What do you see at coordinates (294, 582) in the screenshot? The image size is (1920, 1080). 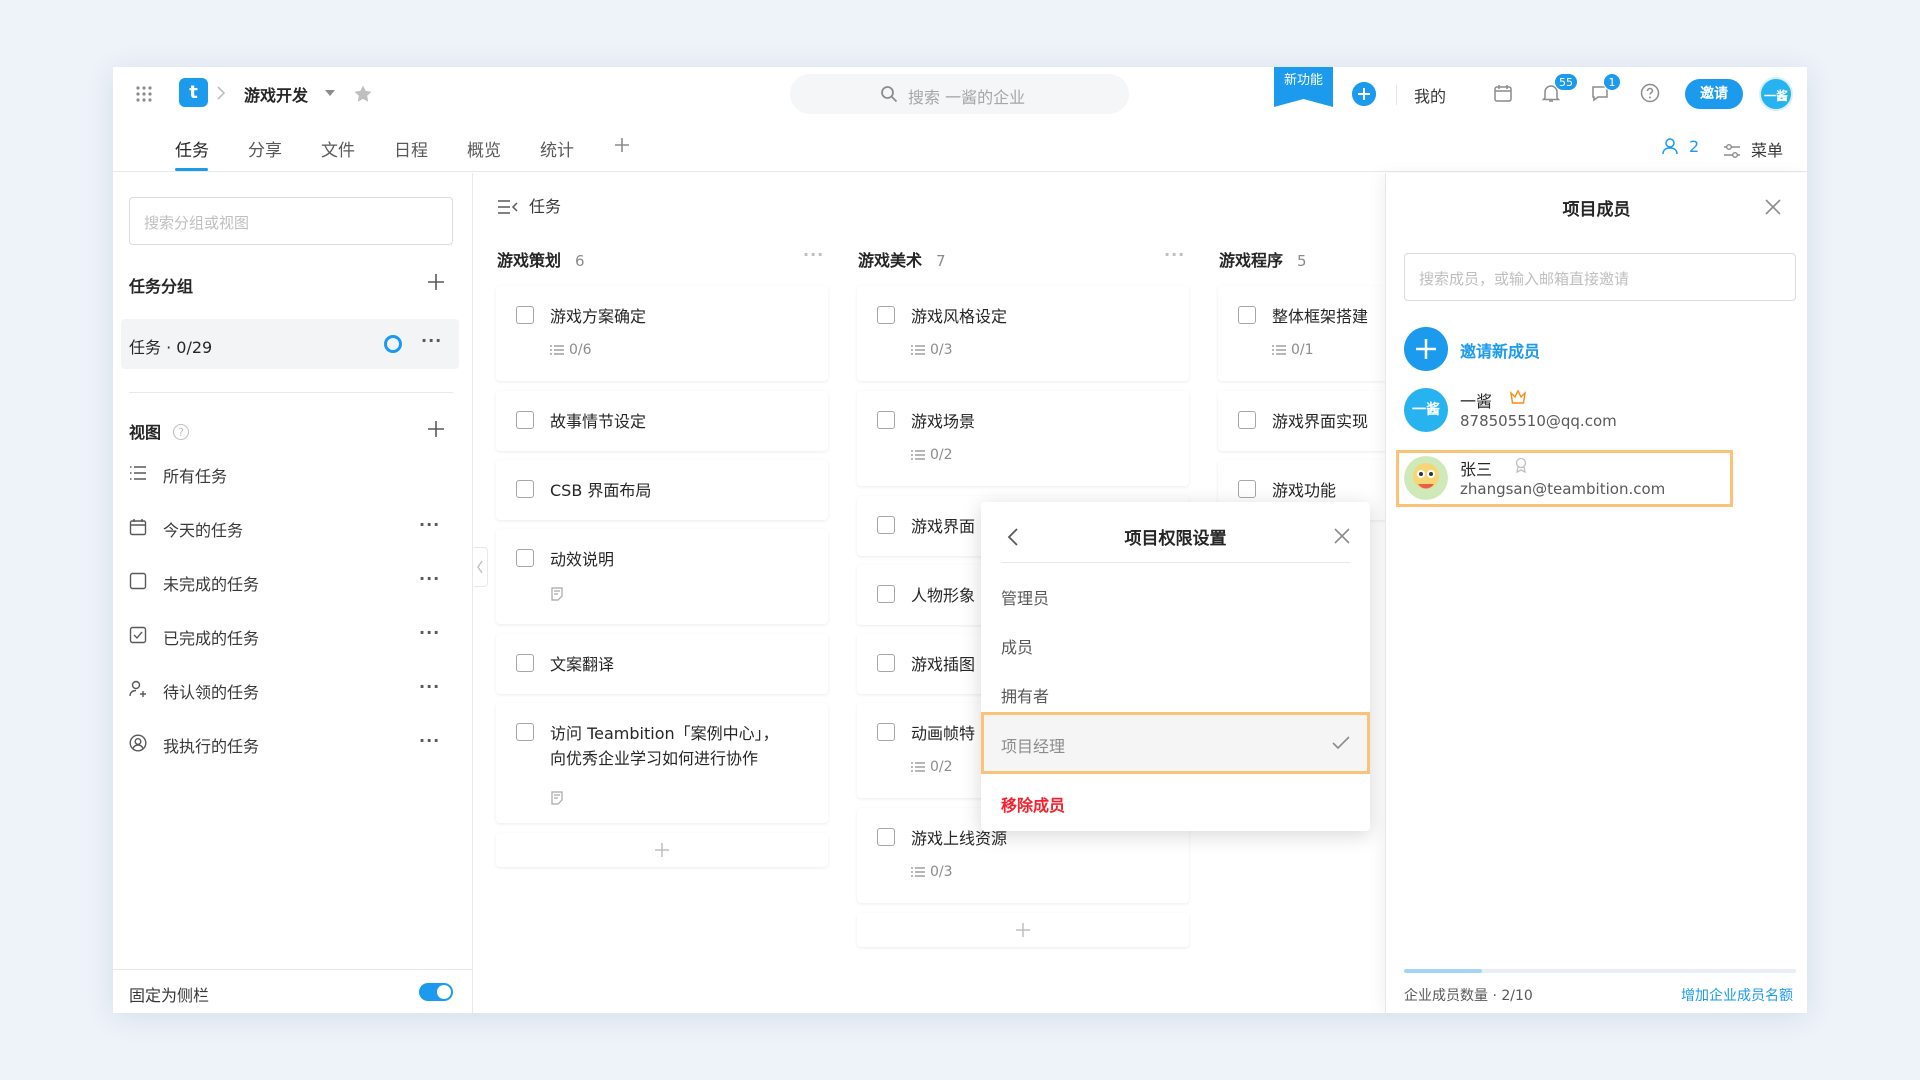 I see `view-incomplete-tasks: 未完成的任务 ···` at bounding box center [294, 582].